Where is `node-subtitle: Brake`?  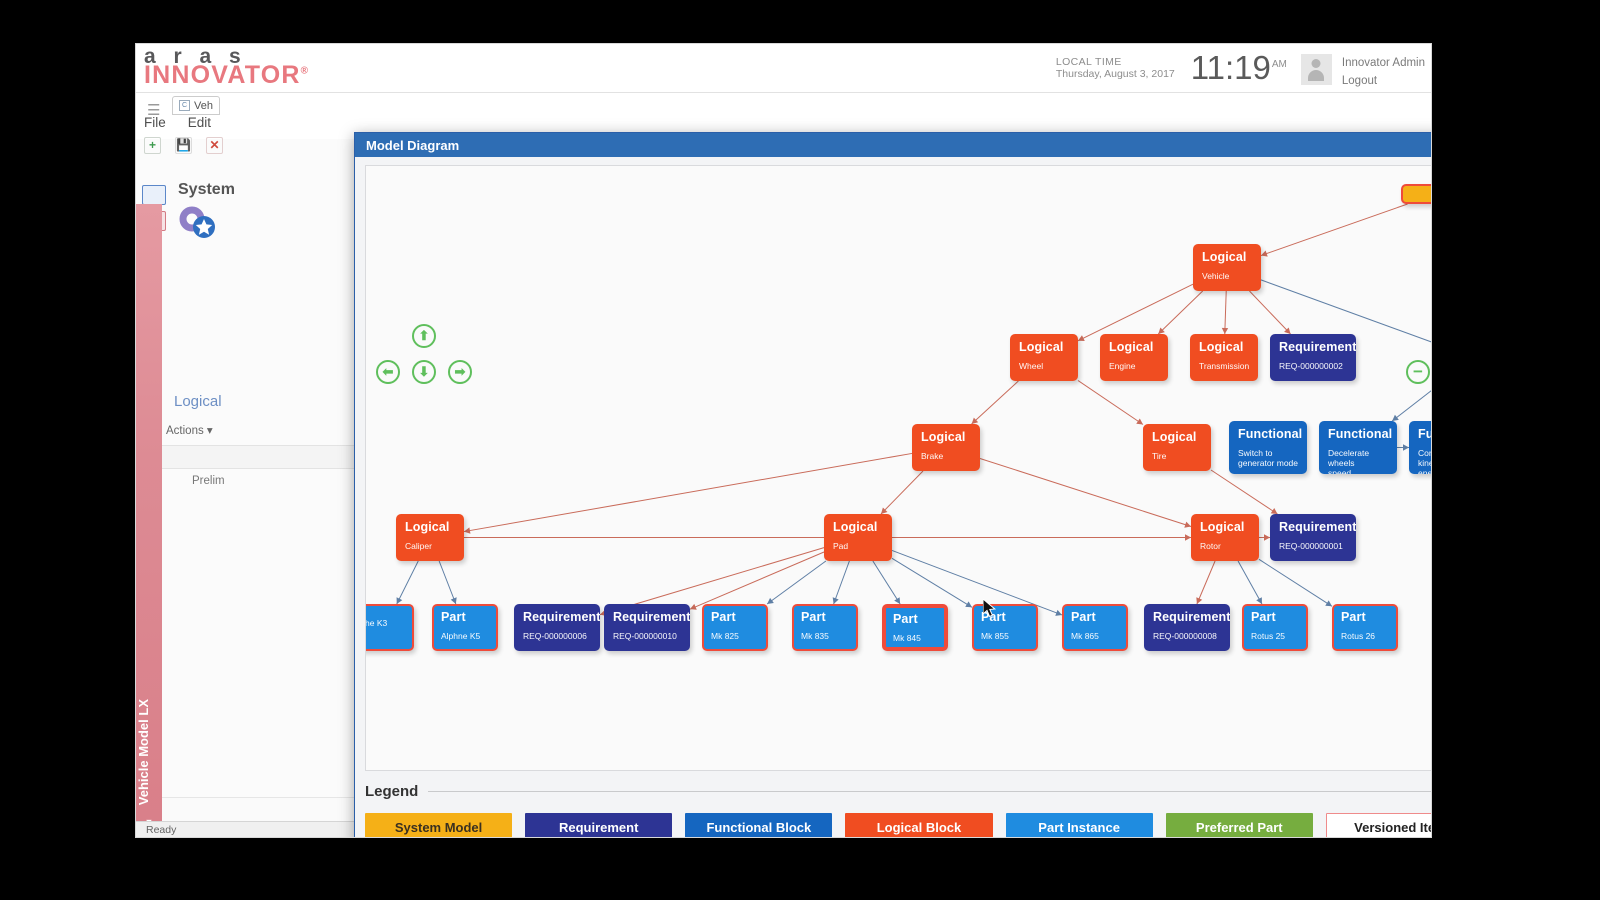 node-subtitle: Brake is located at coordinates (932, 456).